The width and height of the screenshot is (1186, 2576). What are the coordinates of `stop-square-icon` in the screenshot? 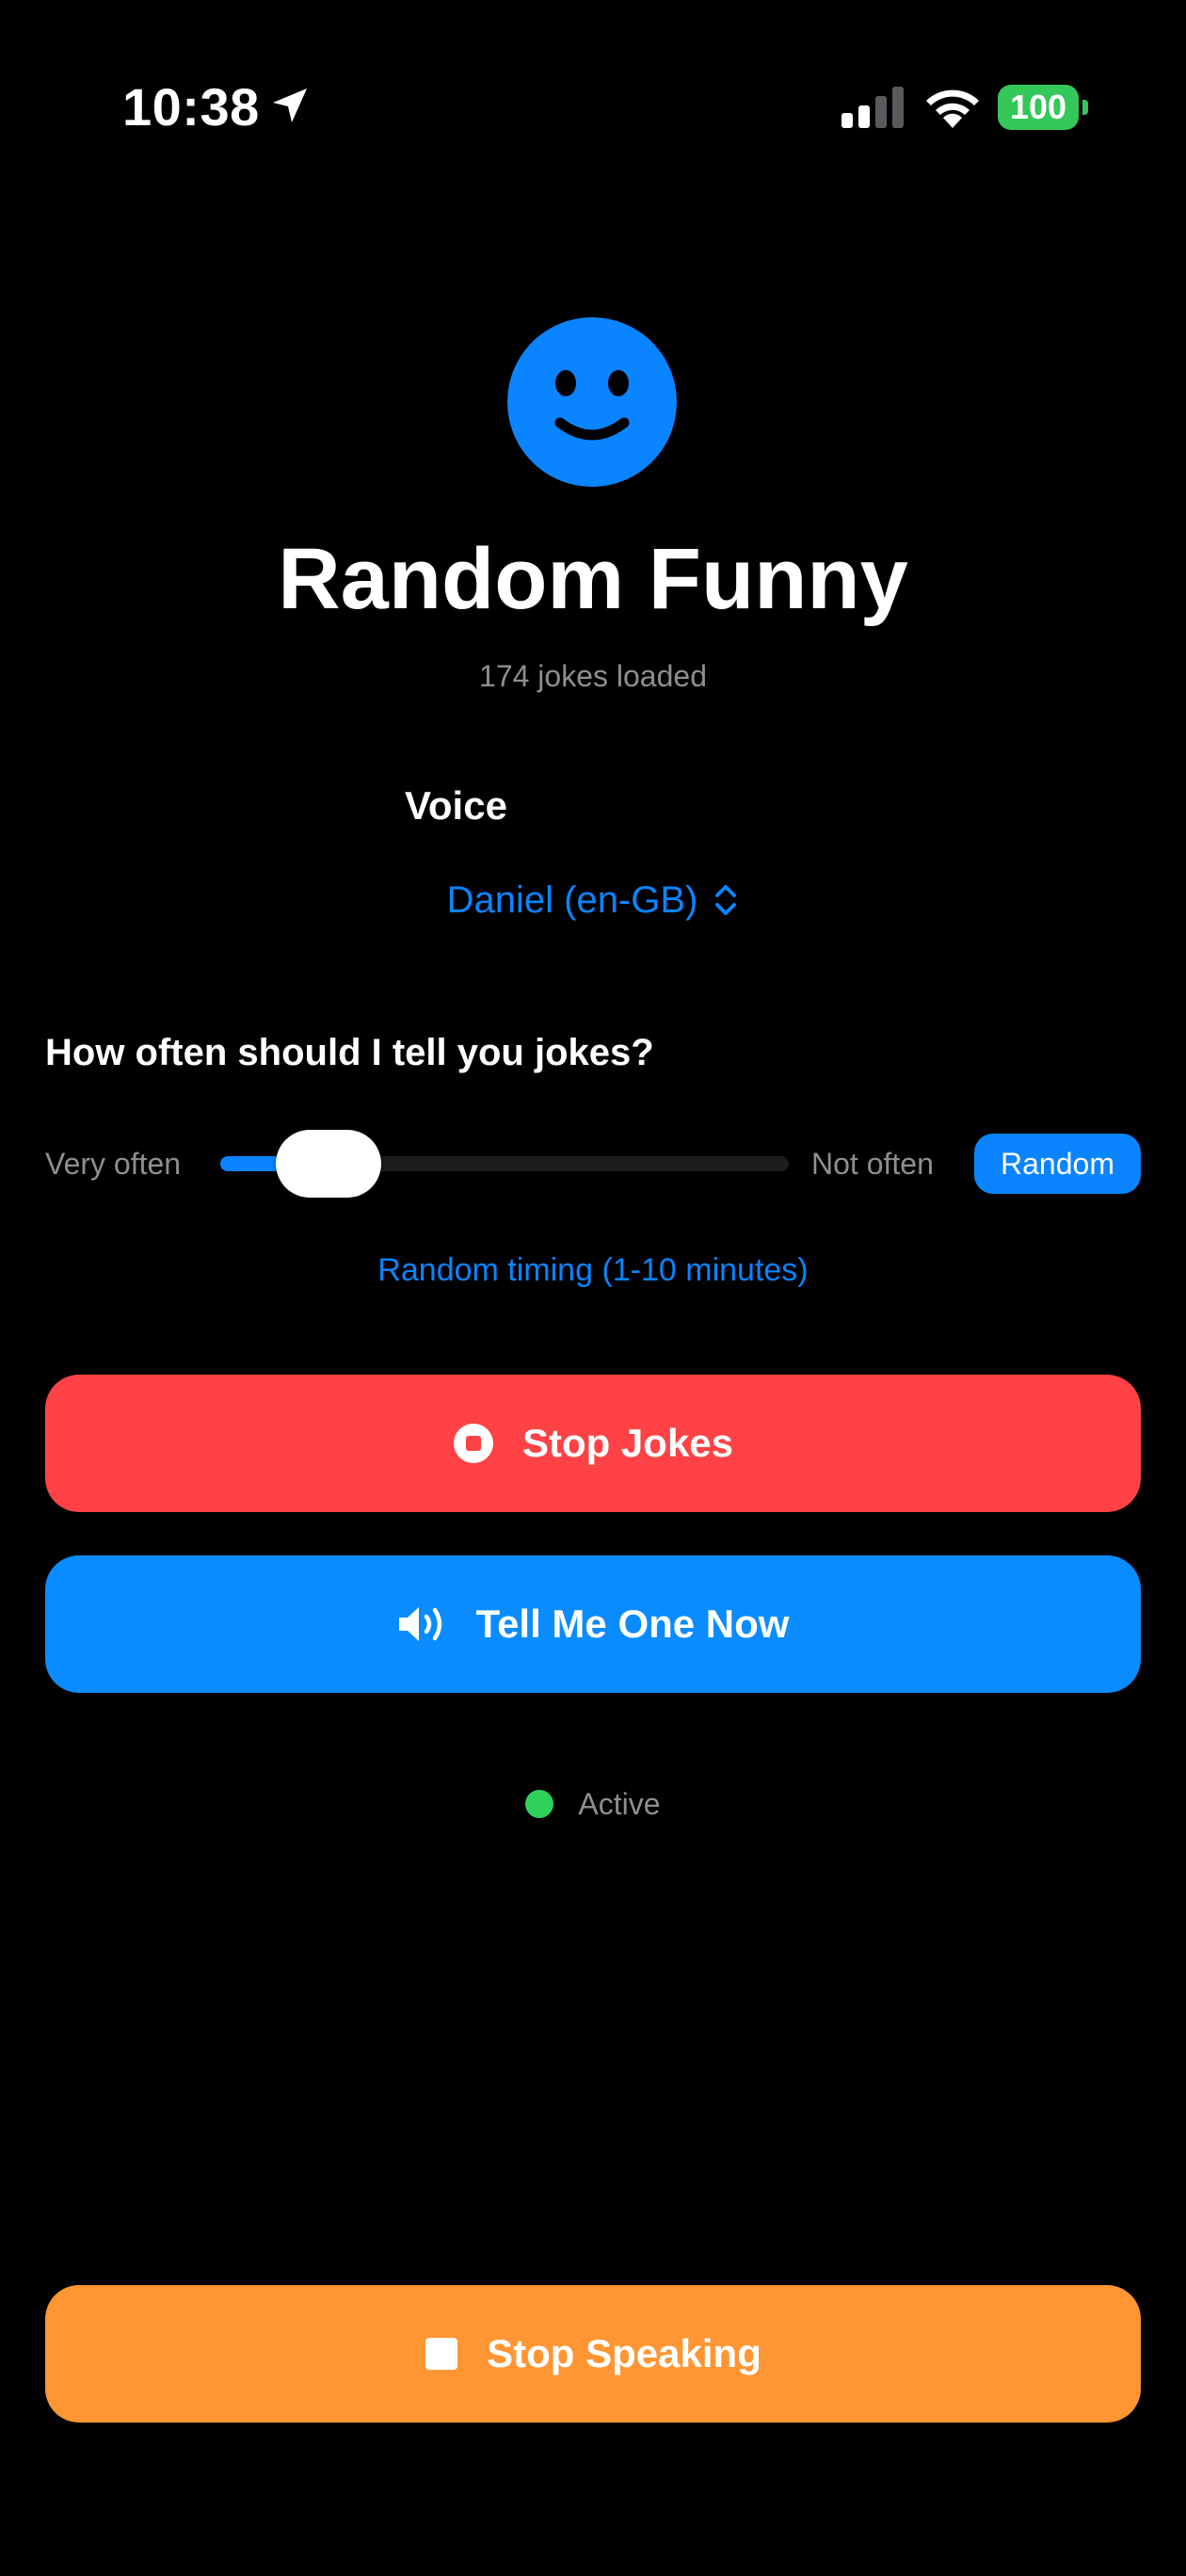 It's located at (441, 2354).